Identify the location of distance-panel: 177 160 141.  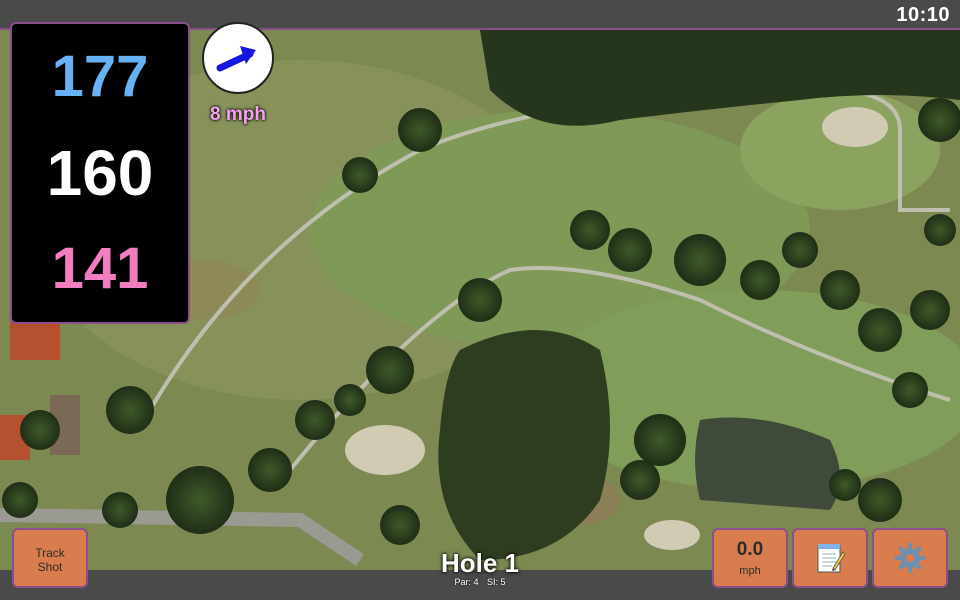
(100, 173).